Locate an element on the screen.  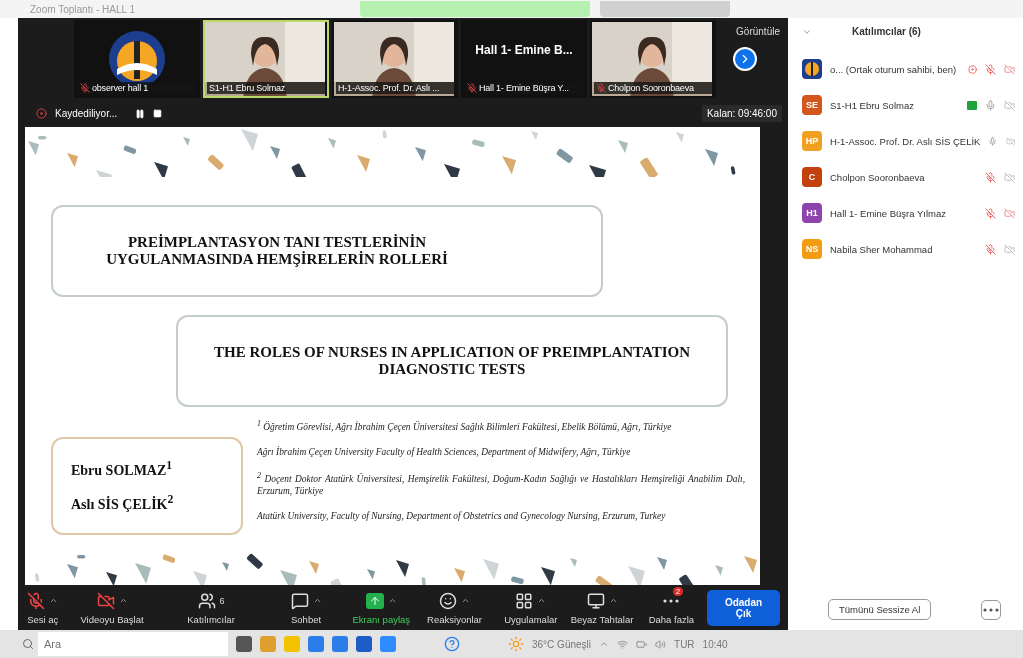
avatar: C is located at coordinates (812, 177).